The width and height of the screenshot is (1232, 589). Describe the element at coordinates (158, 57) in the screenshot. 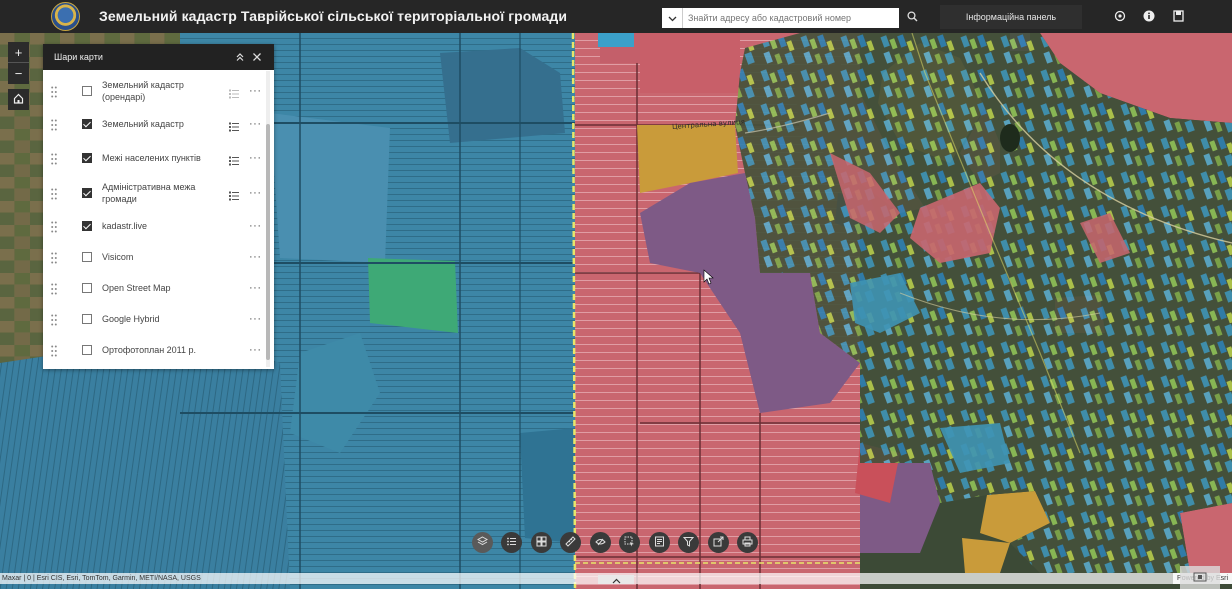

I see `layers-panel-header: Шари карти` at that location.